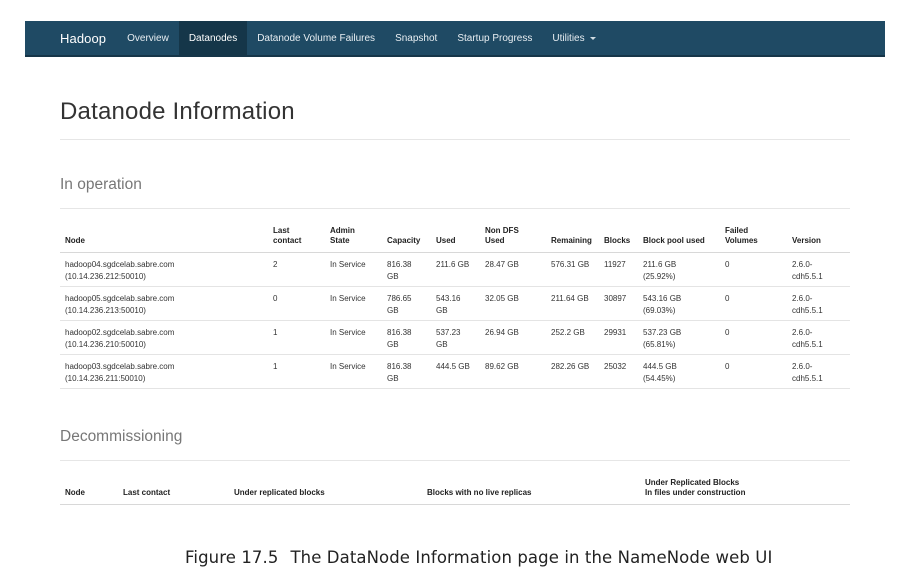 The height and width of the screenshot is (586, 916). I want to click on node-host: hadoop02.sgdcelab.sabre.com, so click(119, 332).